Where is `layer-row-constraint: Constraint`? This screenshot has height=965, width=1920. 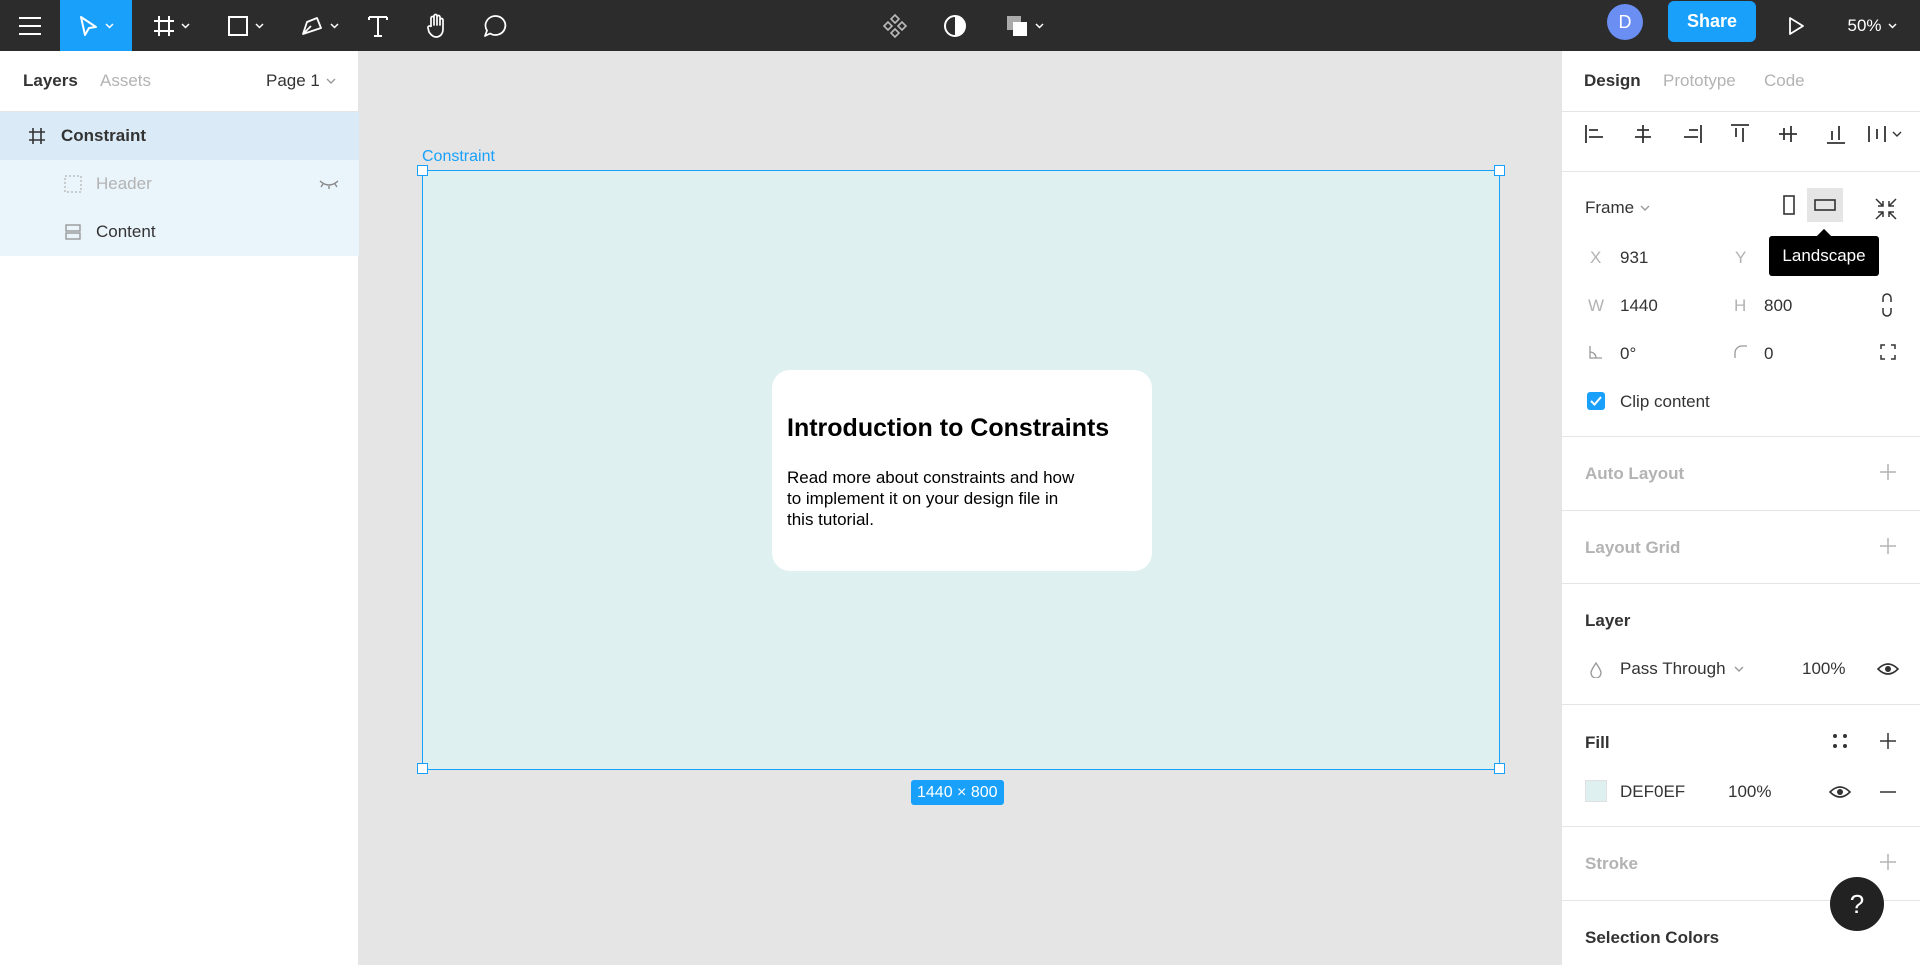 layer-row-constraint: Constraint is located at coordinates (179, 136).